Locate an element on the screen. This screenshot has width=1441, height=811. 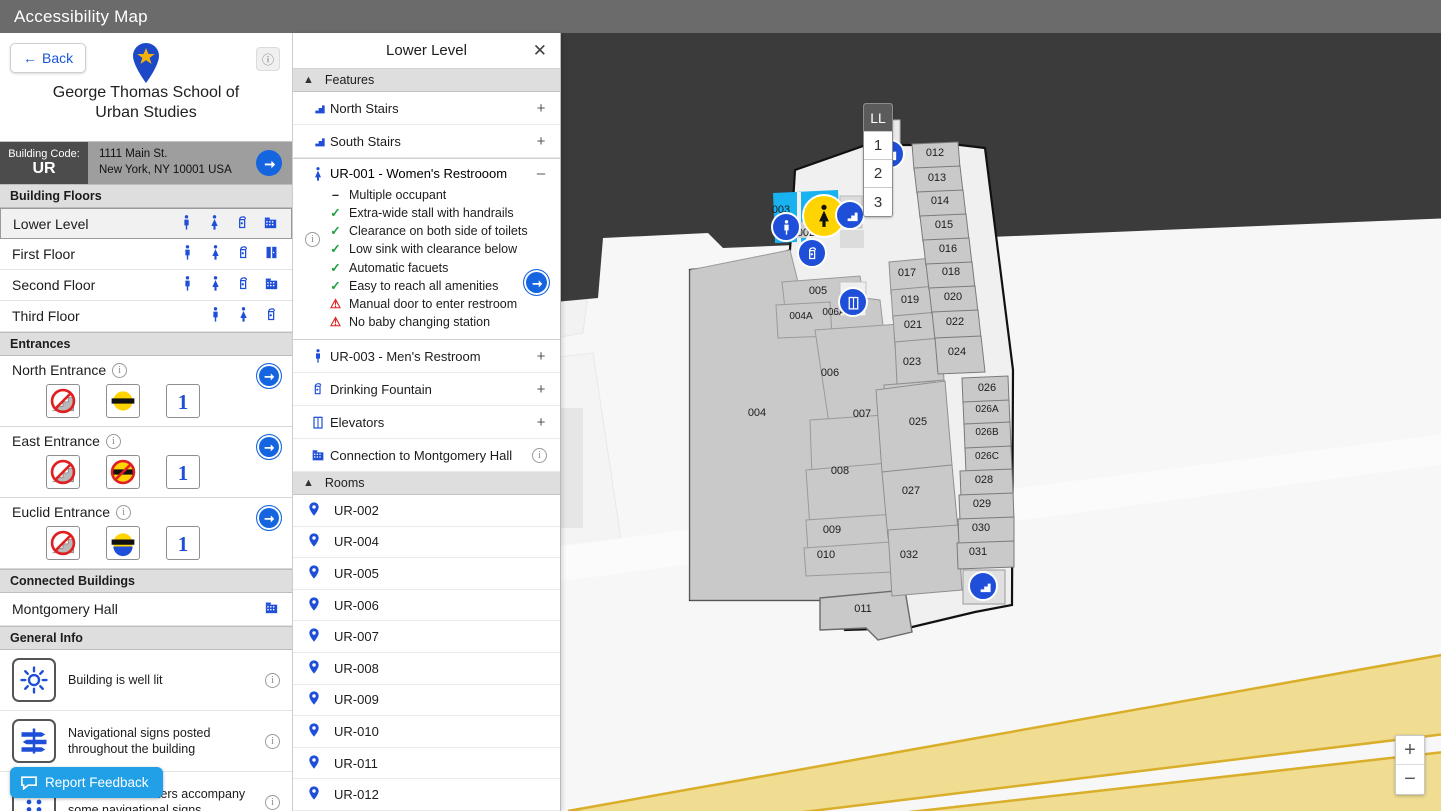
detail-text: No baby changing station is located at coordinates (420, 321).